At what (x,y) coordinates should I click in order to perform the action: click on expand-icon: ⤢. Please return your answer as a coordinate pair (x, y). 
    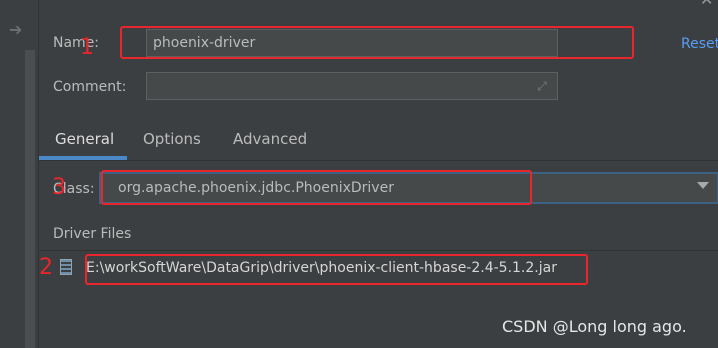
    Looking at the image, I should click on (542, 86).